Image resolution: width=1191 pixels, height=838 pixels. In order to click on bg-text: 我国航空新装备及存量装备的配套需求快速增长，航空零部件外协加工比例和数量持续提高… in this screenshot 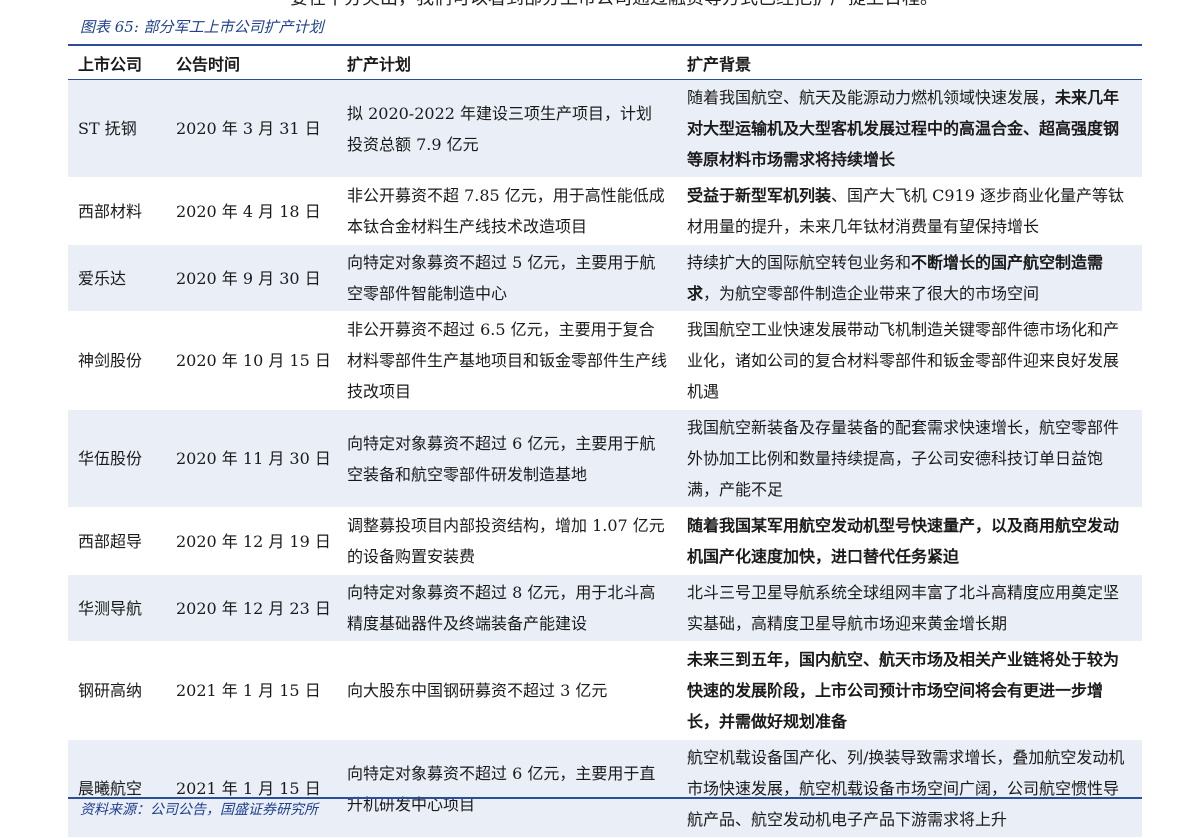, I will do `click(903, 458)`.